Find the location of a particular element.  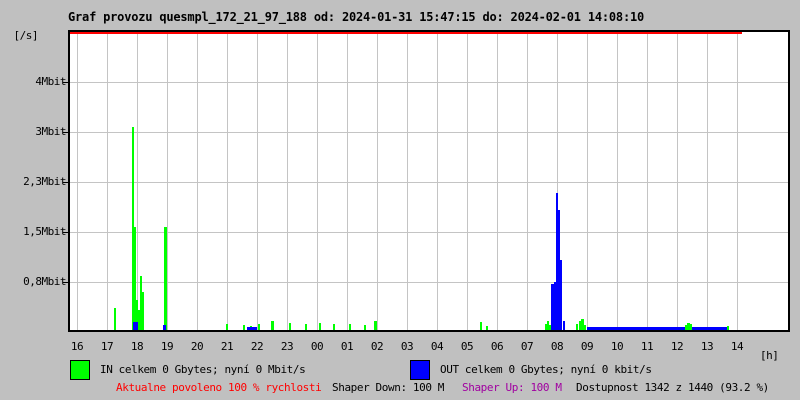

x-tick-label: 03 is located at coordinates (407, 346).